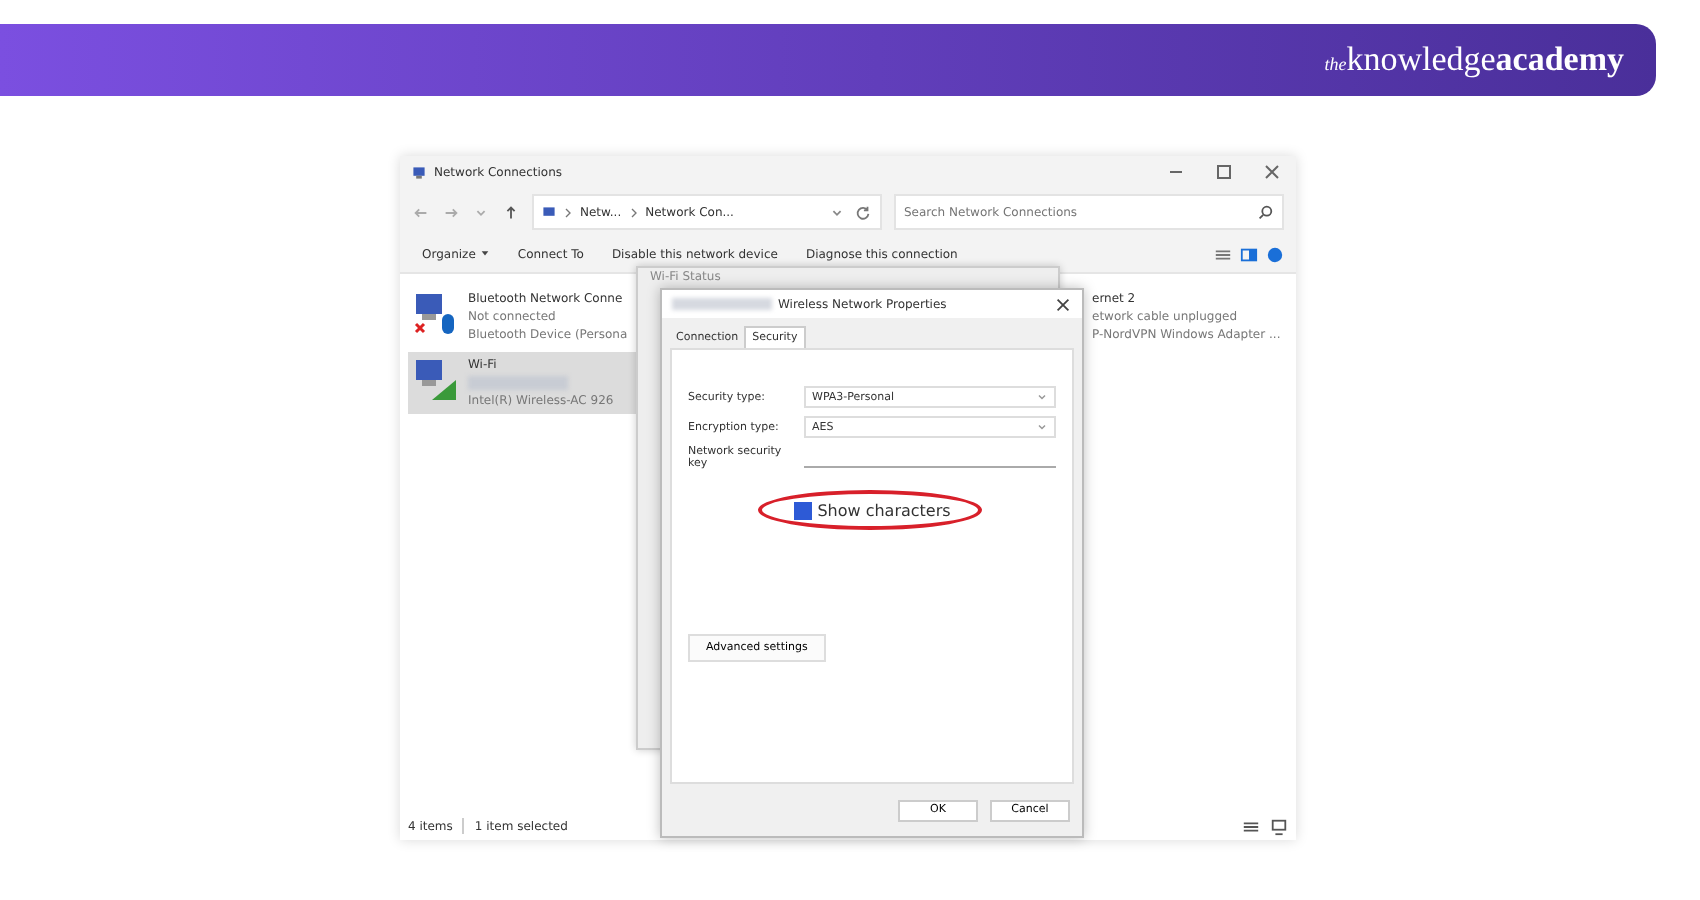  I want to click on wifi-network-icon, so click(436, 380).